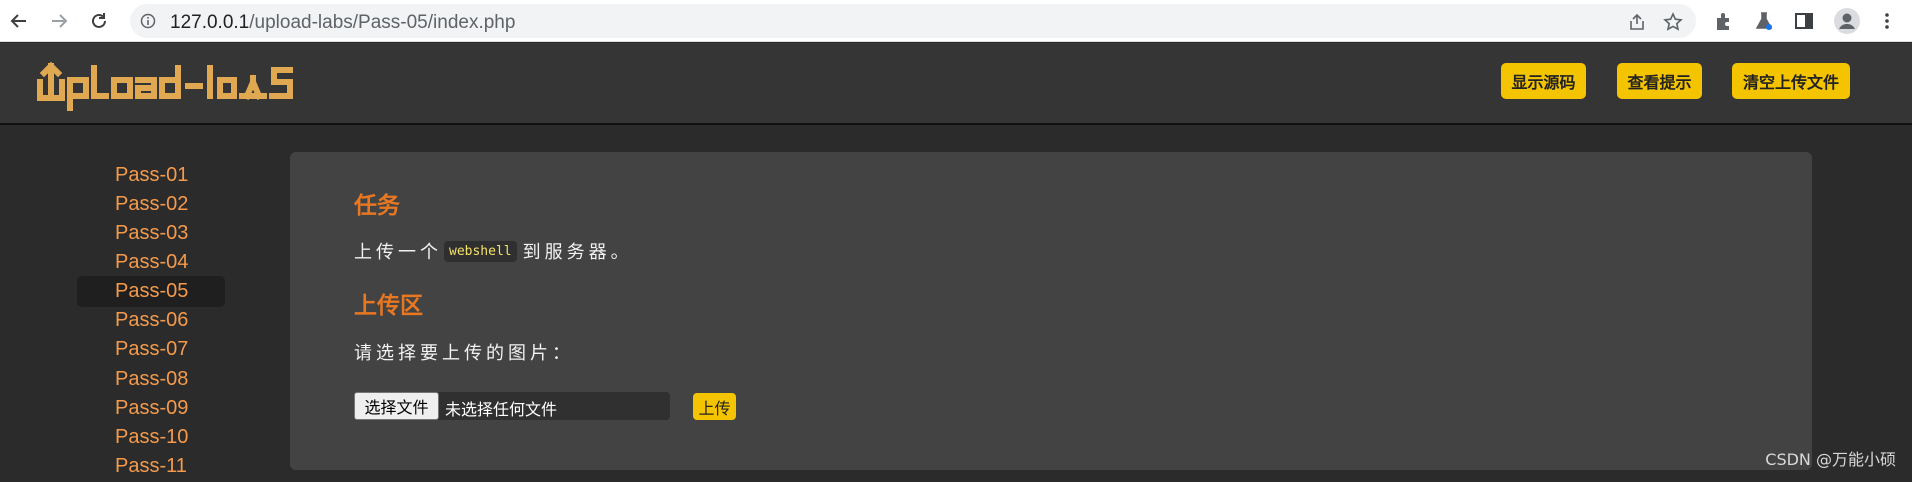 The height and width of the screenshot is (482, 1912). What do you see at coordinates (501, 409) in the screenshot?
I see `no-file-selected-text: 未选择任何文件` at bounding box center [501, 409].